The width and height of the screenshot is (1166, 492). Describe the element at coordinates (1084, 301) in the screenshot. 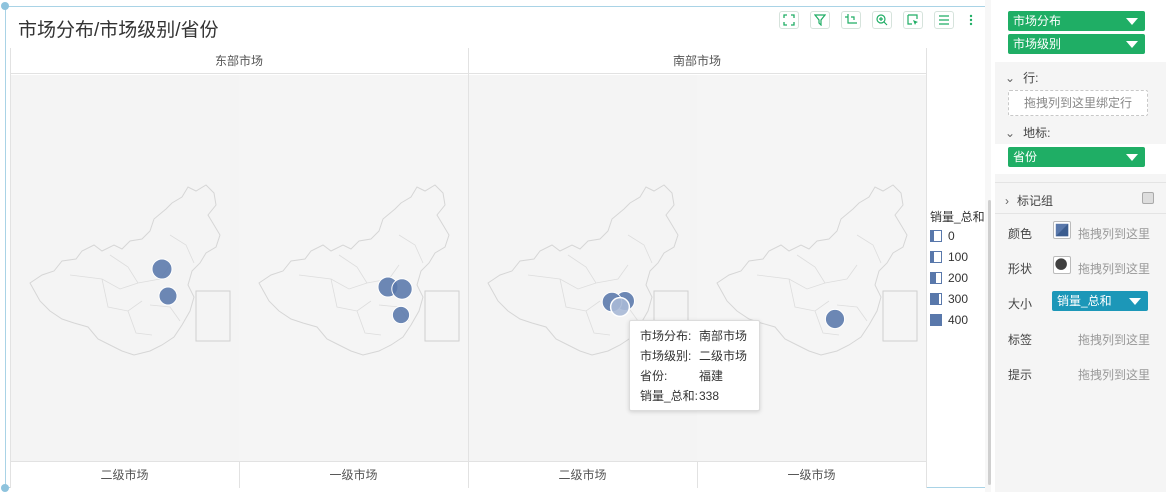

I see `pill-label: 销量_总和` at that location.